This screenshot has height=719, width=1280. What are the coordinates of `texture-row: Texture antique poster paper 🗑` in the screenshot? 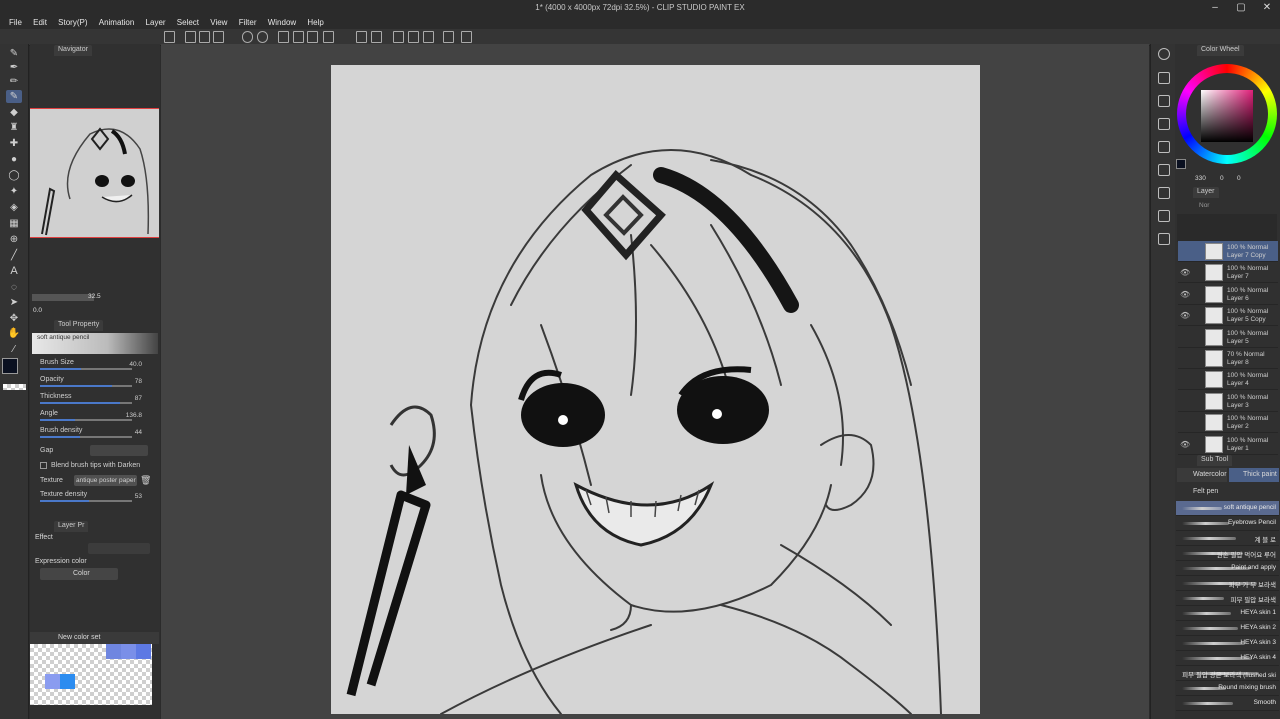 It's located at (95, 481).